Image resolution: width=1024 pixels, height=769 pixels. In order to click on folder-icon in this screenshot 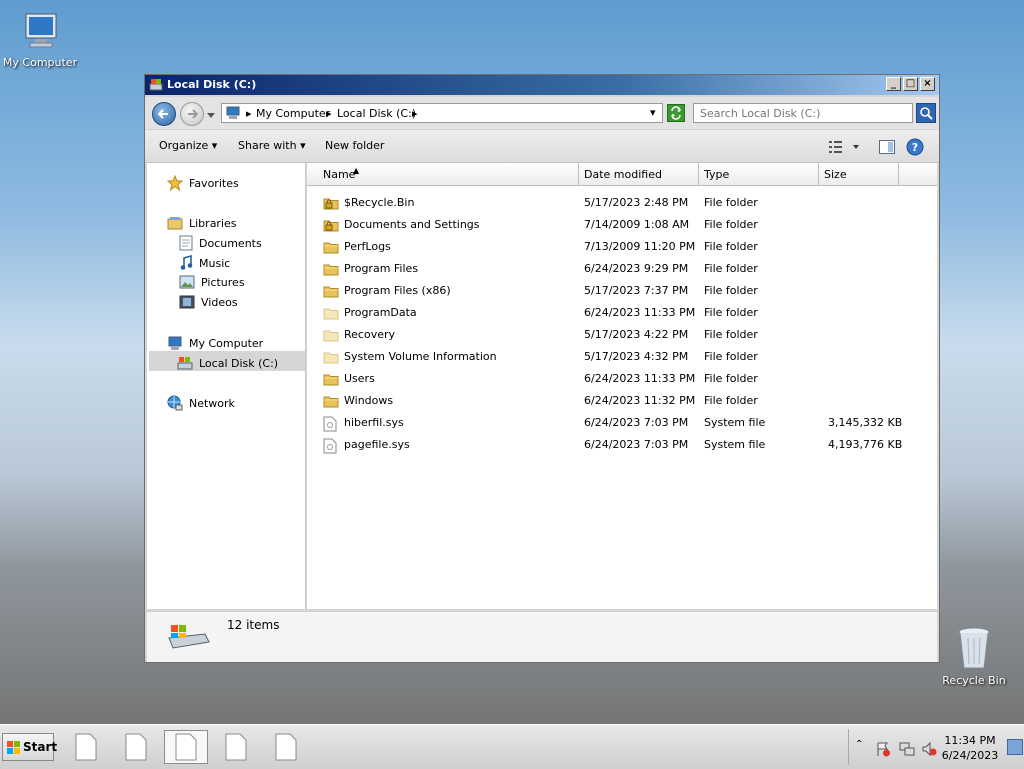, I will do `click(331, 380)`.